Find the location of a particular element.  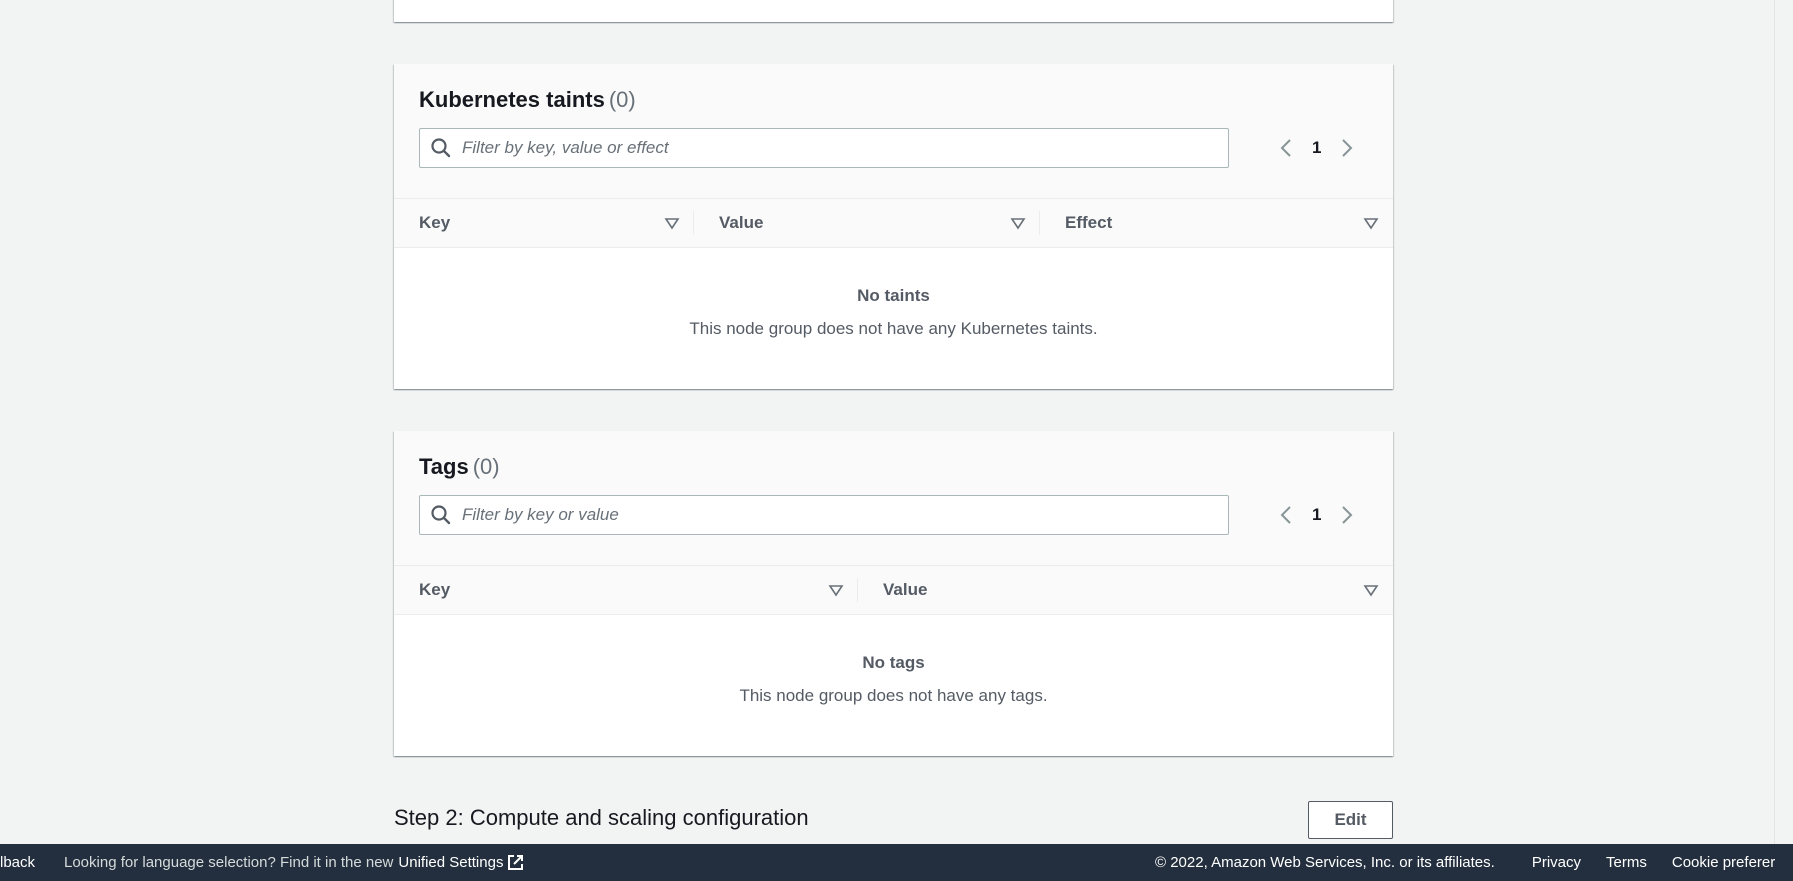

panel-title: Kubernetes taints (0) is located at coordinates (893, 100).